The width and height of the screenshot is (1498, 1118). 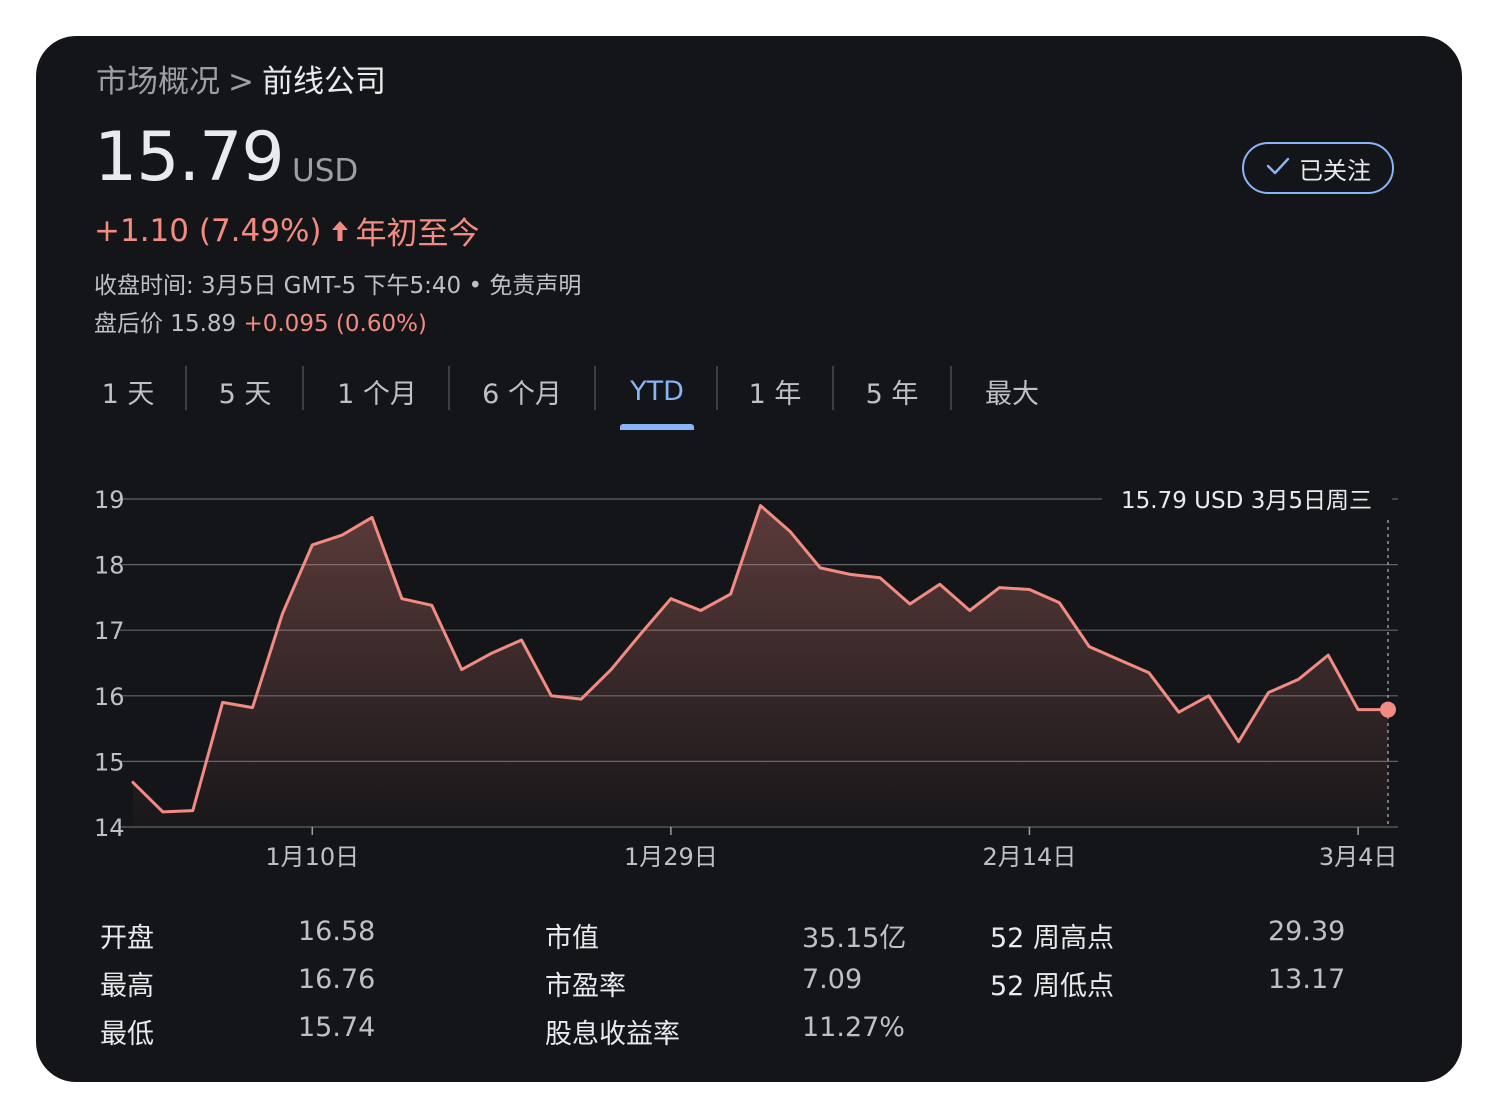 What do you see at coordinates (109, 828) in the screenshot?
I see `y-tick-label: 14` at bounding box center [109, 828].